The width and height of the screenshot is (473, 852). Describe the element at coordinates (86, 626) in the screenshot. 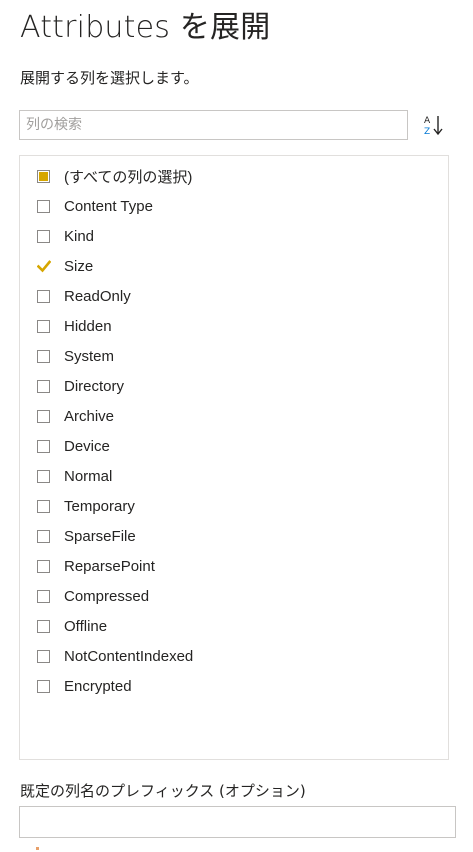

I see `column-item-label: Offline` at that location.